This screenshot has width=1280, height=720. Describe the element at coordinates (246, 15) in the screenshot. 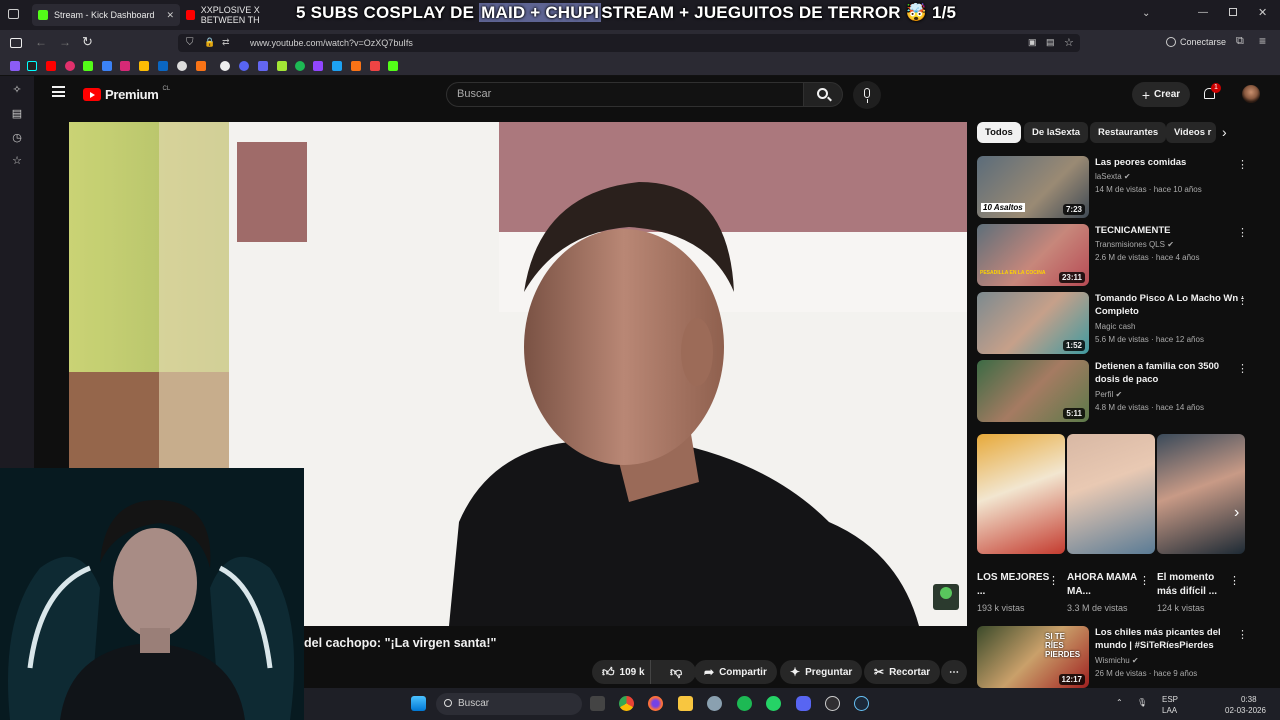

I see `tab-youtube: XXPLOSIVE X BETWEEN TH` at that location.